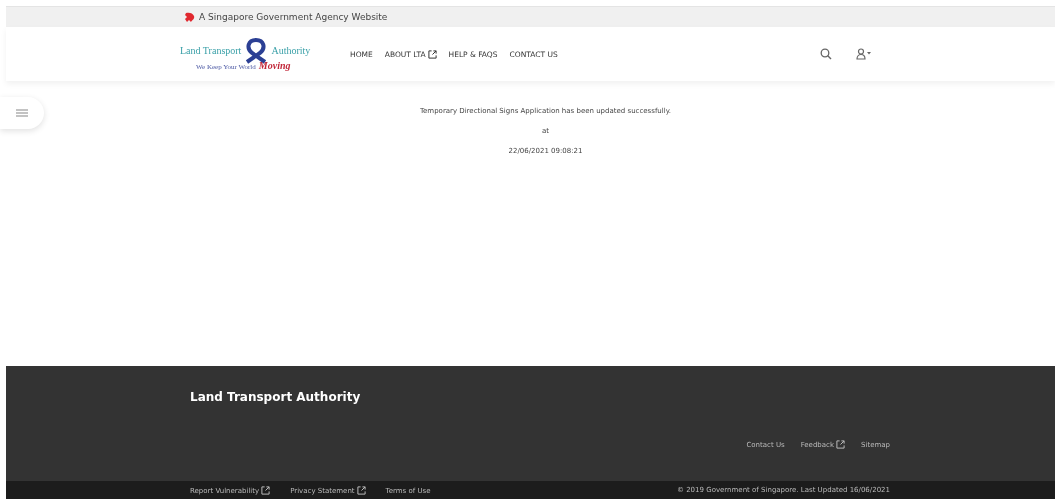  Describe the element at coordinates (826, 54) in the screenshot. I see `search-icon` at that location.